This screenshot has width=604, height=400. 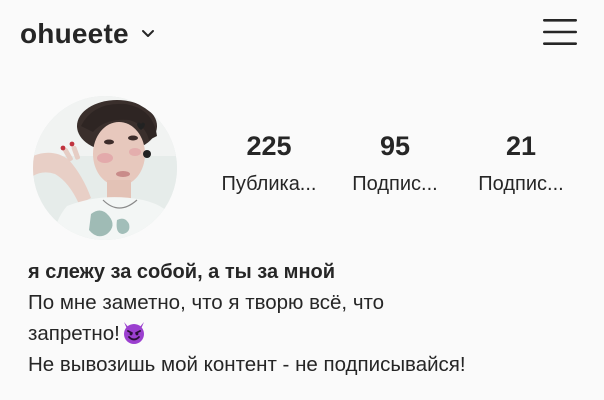 What do you see at coordinates (74, 333) in the screenshot?
I see `bio-line-2-text: запретно!` at bounding box center [74, 333].